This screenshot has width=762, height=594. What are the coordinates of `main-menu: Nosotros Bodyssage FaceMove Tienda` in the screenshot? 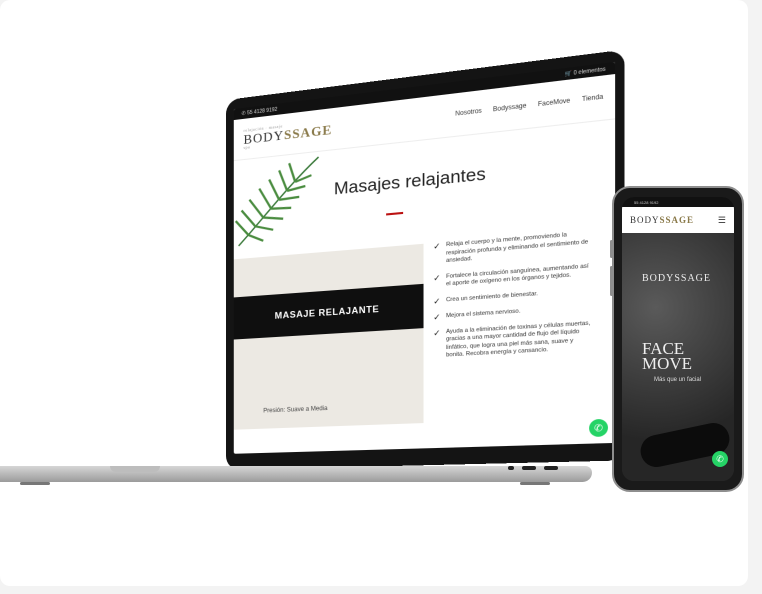 It's located at (529, 106).